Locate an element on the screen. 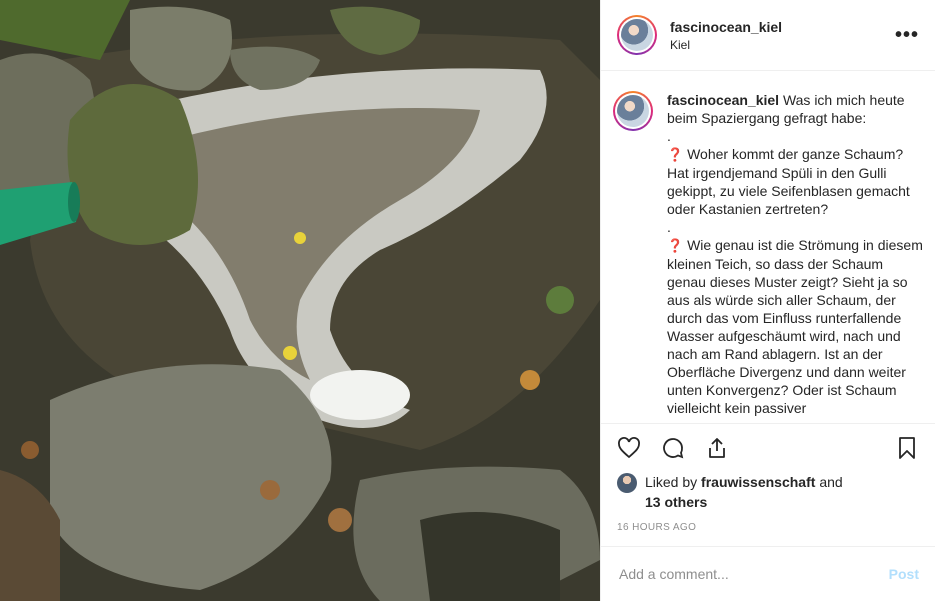 Image resolution: width=935 pixels, height=601 pixels. likes-others-link: 13 others is located at coordinates (676, 502).